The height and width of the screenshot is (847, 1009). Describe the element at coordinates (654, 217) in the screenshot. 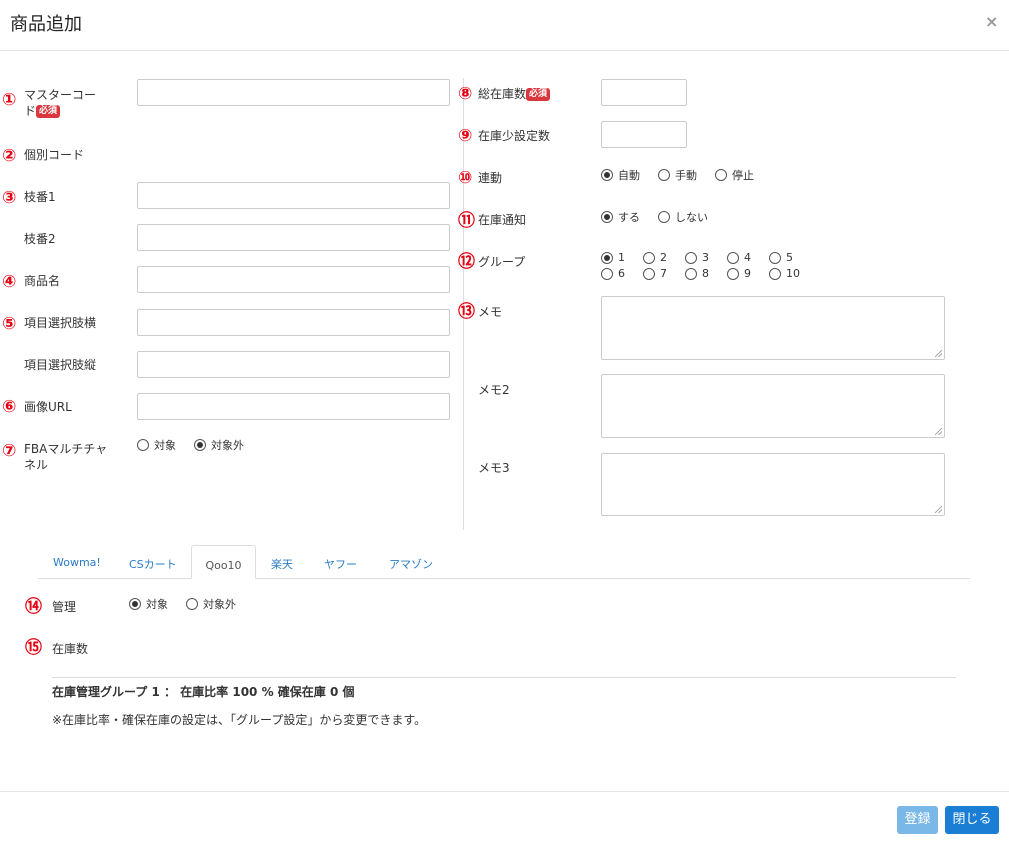

I see `notify-radio-group: する しない` at that location.